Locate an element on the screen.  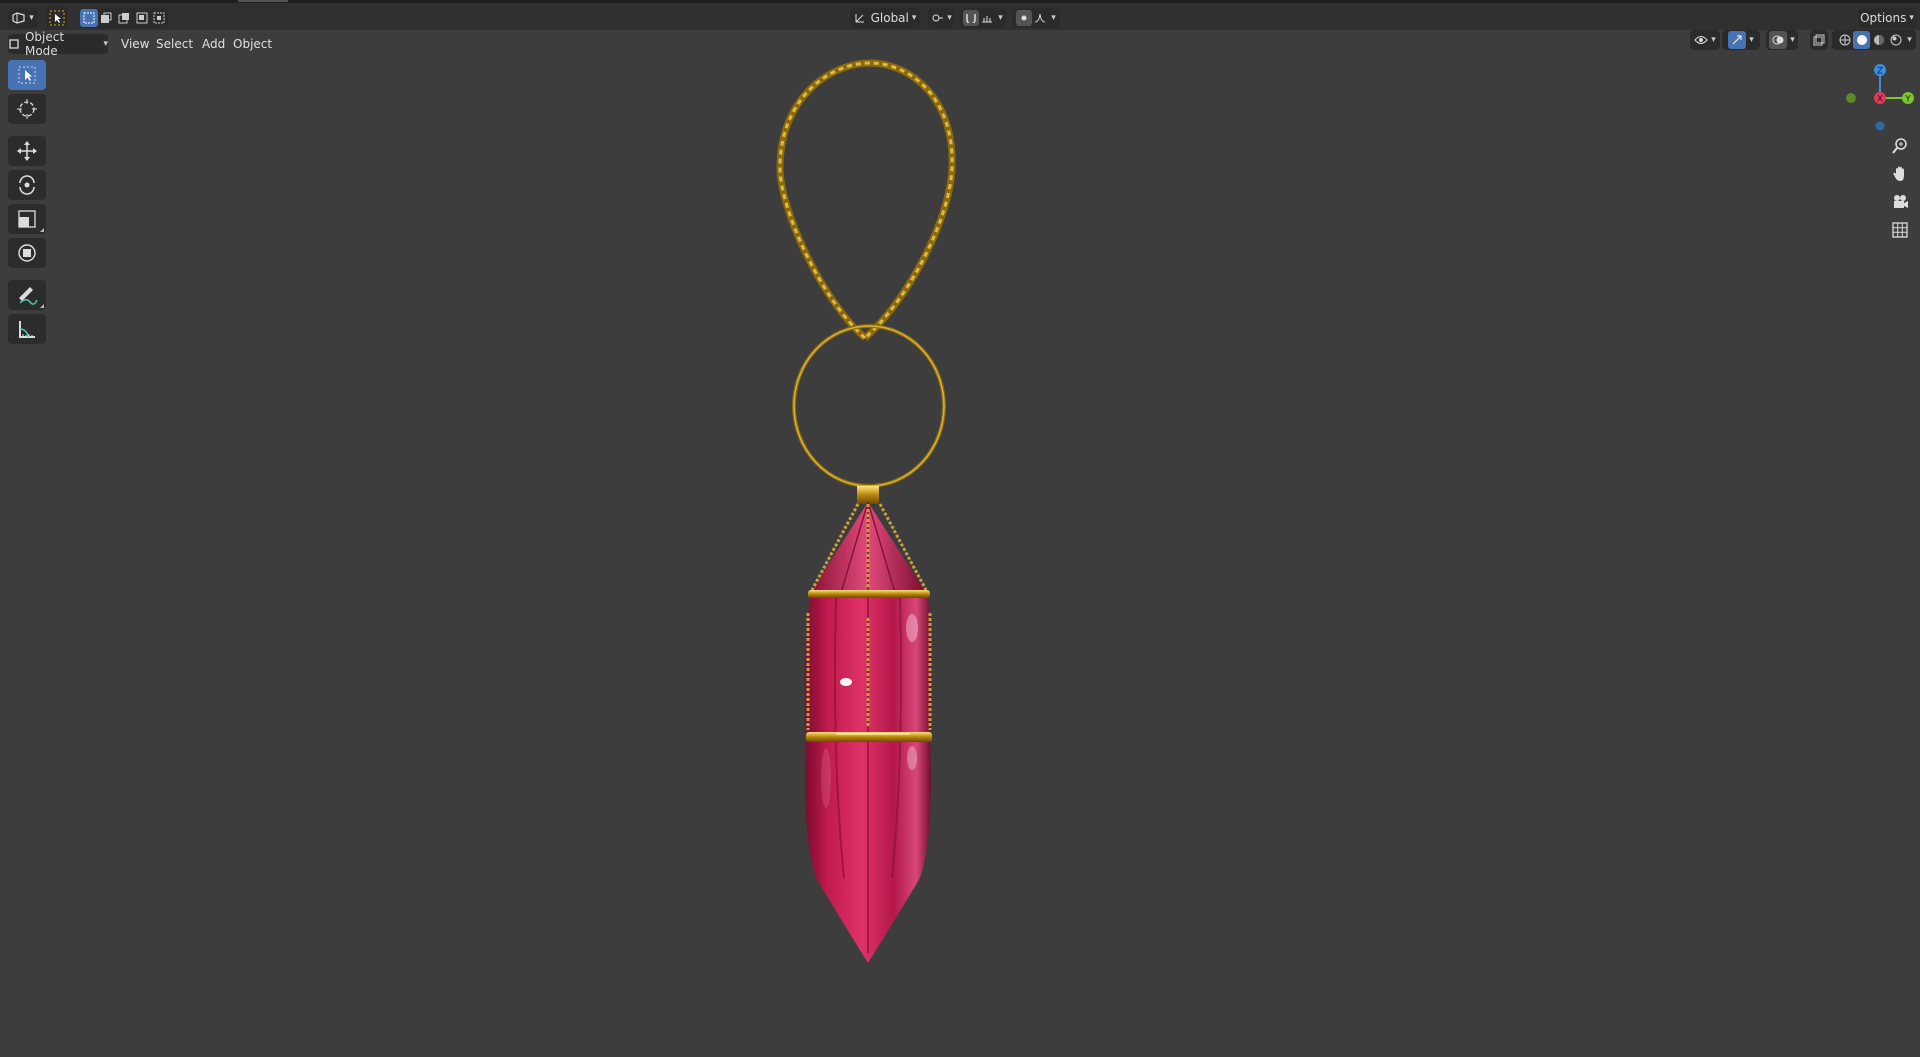
transform-orientation-label: Global is located at coordinates (889, 18).